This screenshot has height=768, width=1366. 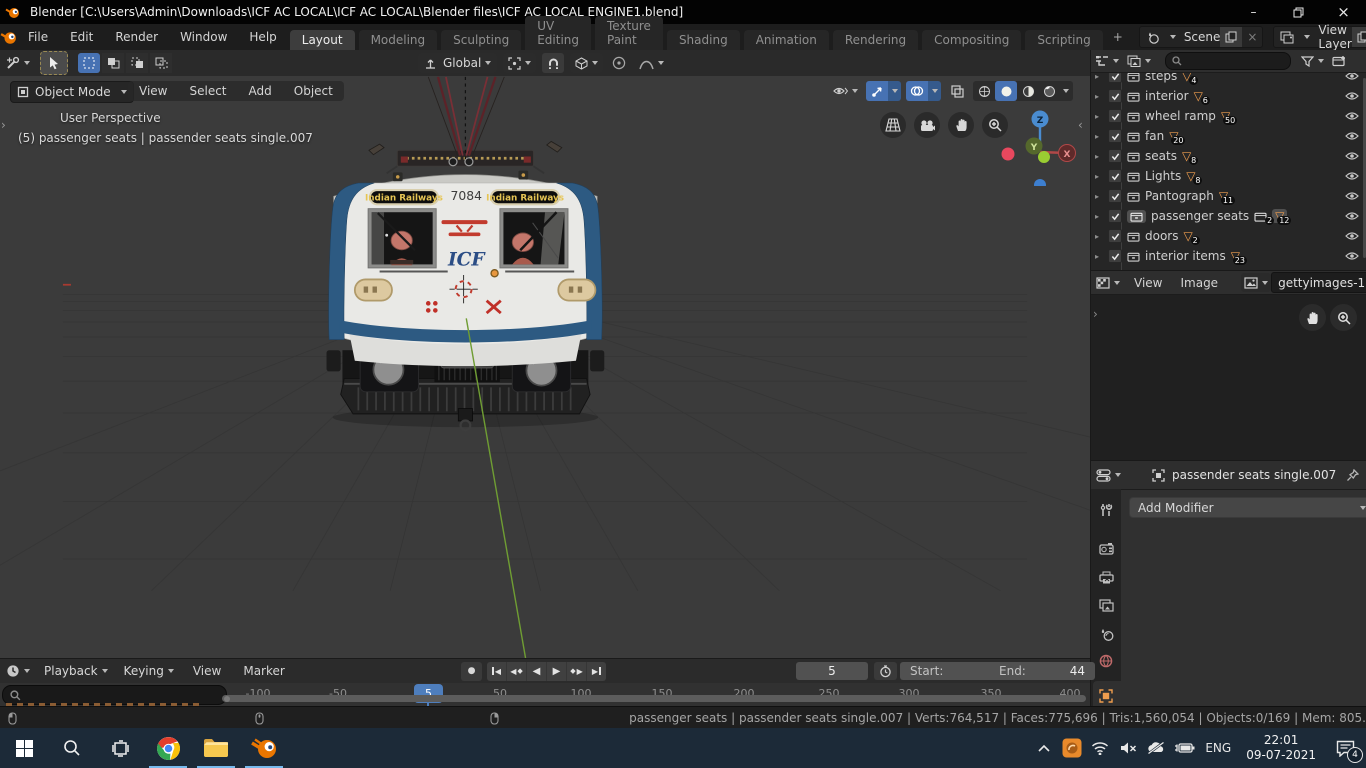 I want to click on select-mode-extend-icon, so click(x=113, y=63).